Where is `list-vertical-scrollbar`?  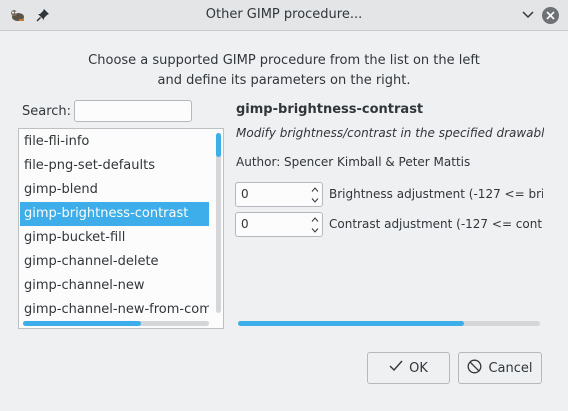
list-vertical-scrollbar is located at coordinates (218, 223).